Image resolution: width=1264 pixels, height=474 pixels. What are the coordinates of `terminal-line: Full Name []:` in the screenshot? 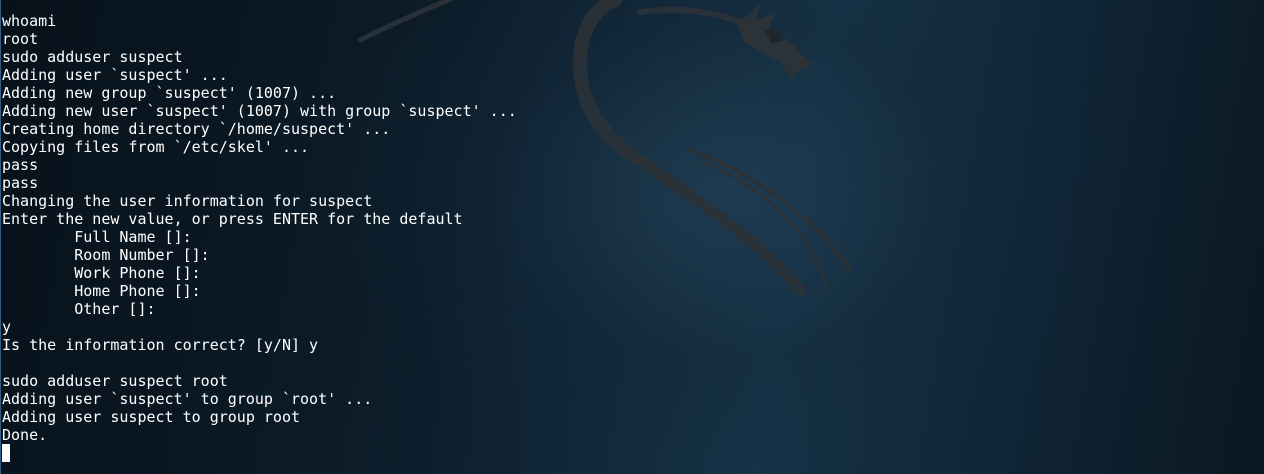 It's located at (97, 237).